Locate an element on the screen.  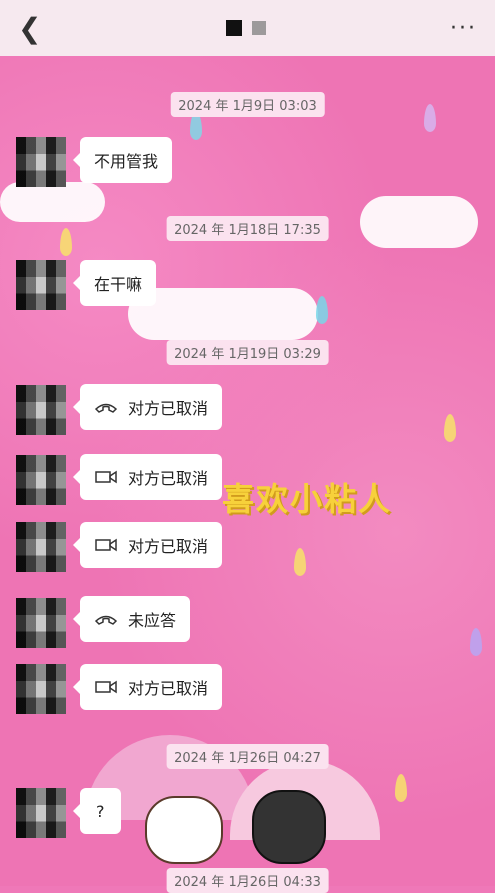
timestamp: 2024 年 1月19日 03:29 is located at coordinates (247, 352).